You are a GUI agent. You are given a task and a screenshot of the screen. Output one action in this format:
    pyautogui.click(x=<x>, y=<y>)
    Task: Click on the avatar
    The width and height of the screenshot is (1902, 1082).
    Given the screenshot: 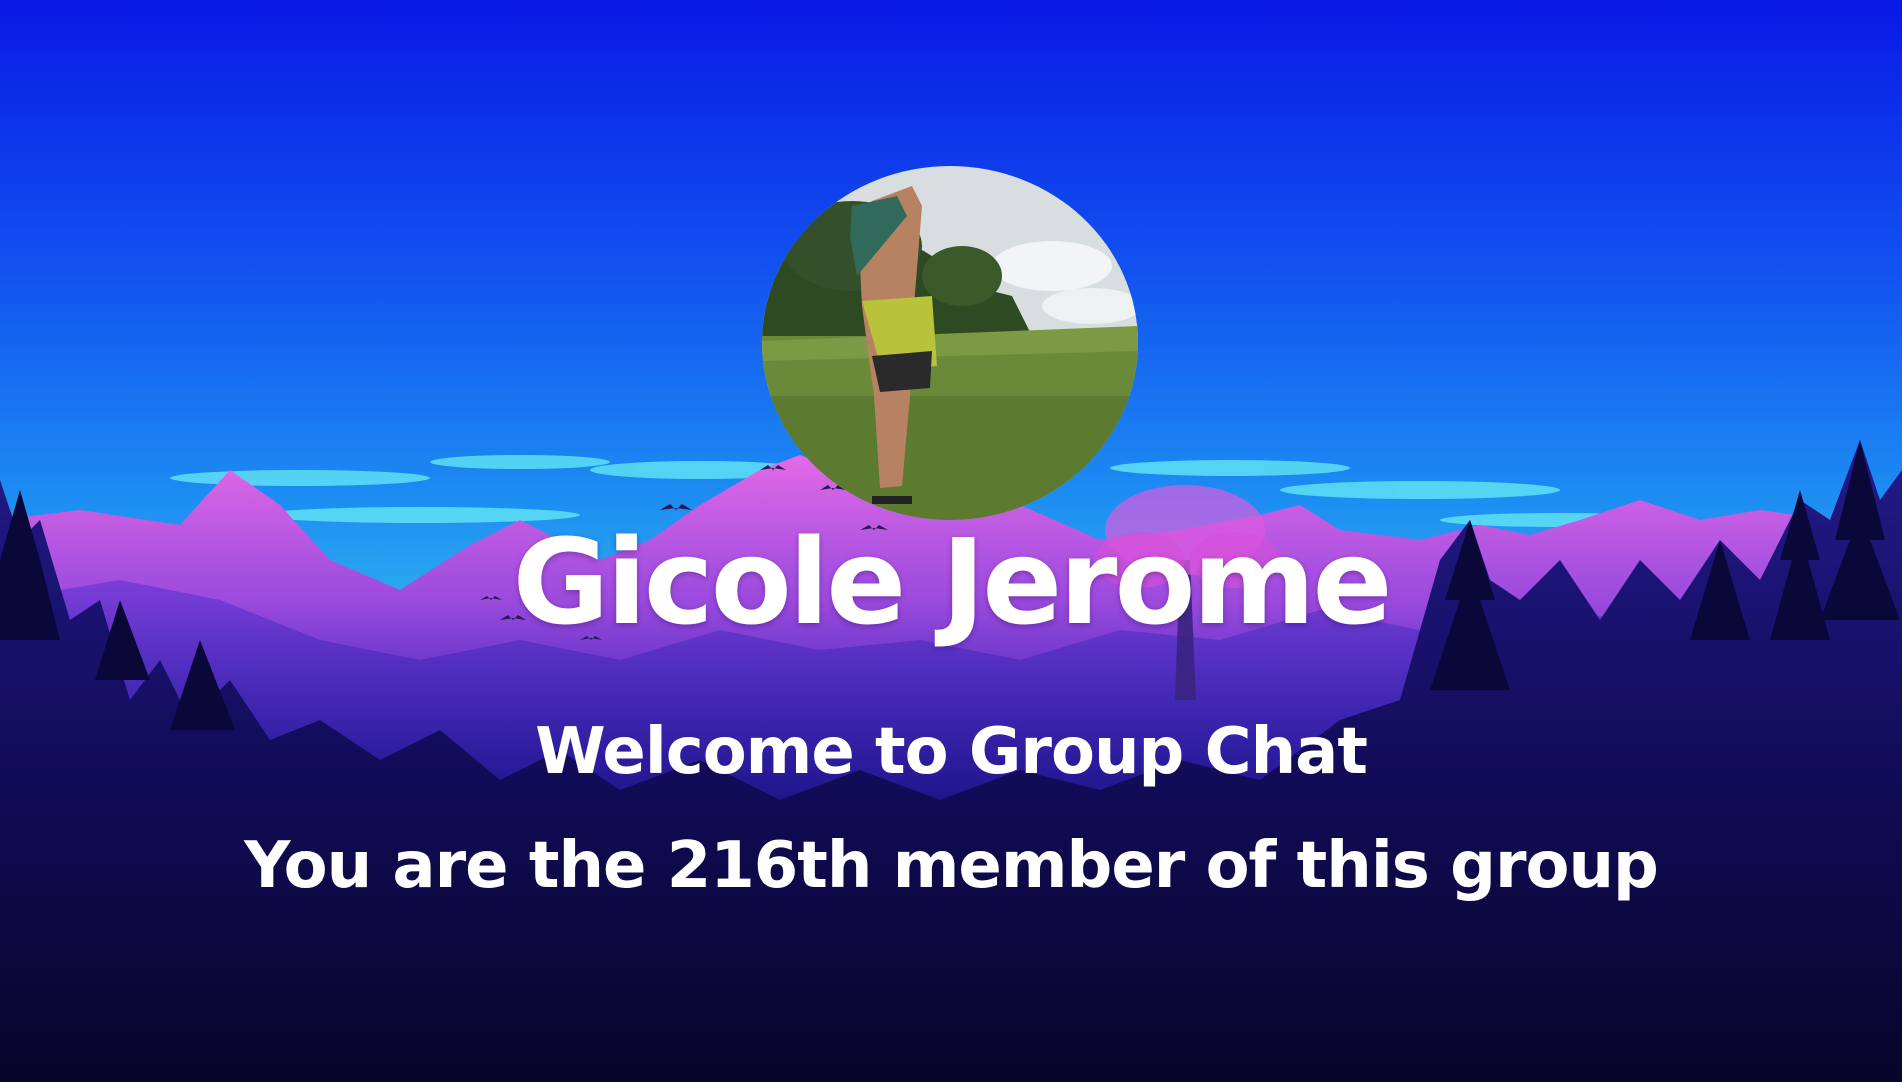 What is the action you would take?
    pyautogui.click(x=950, y=343)
    